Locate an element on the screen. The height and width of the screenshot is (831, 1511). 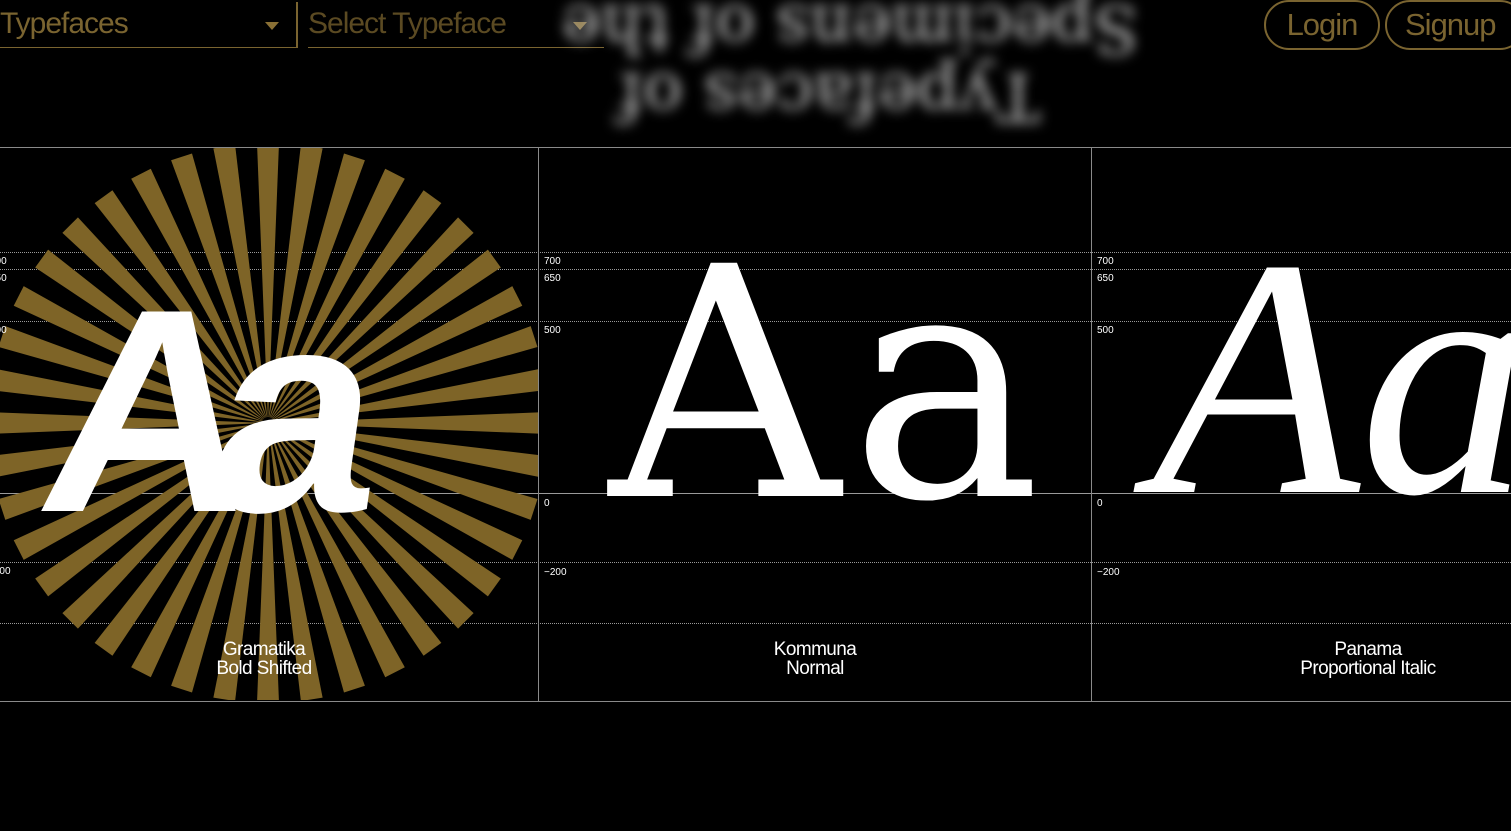
specimen-family: Panama is located at coordinates (1368, 649).